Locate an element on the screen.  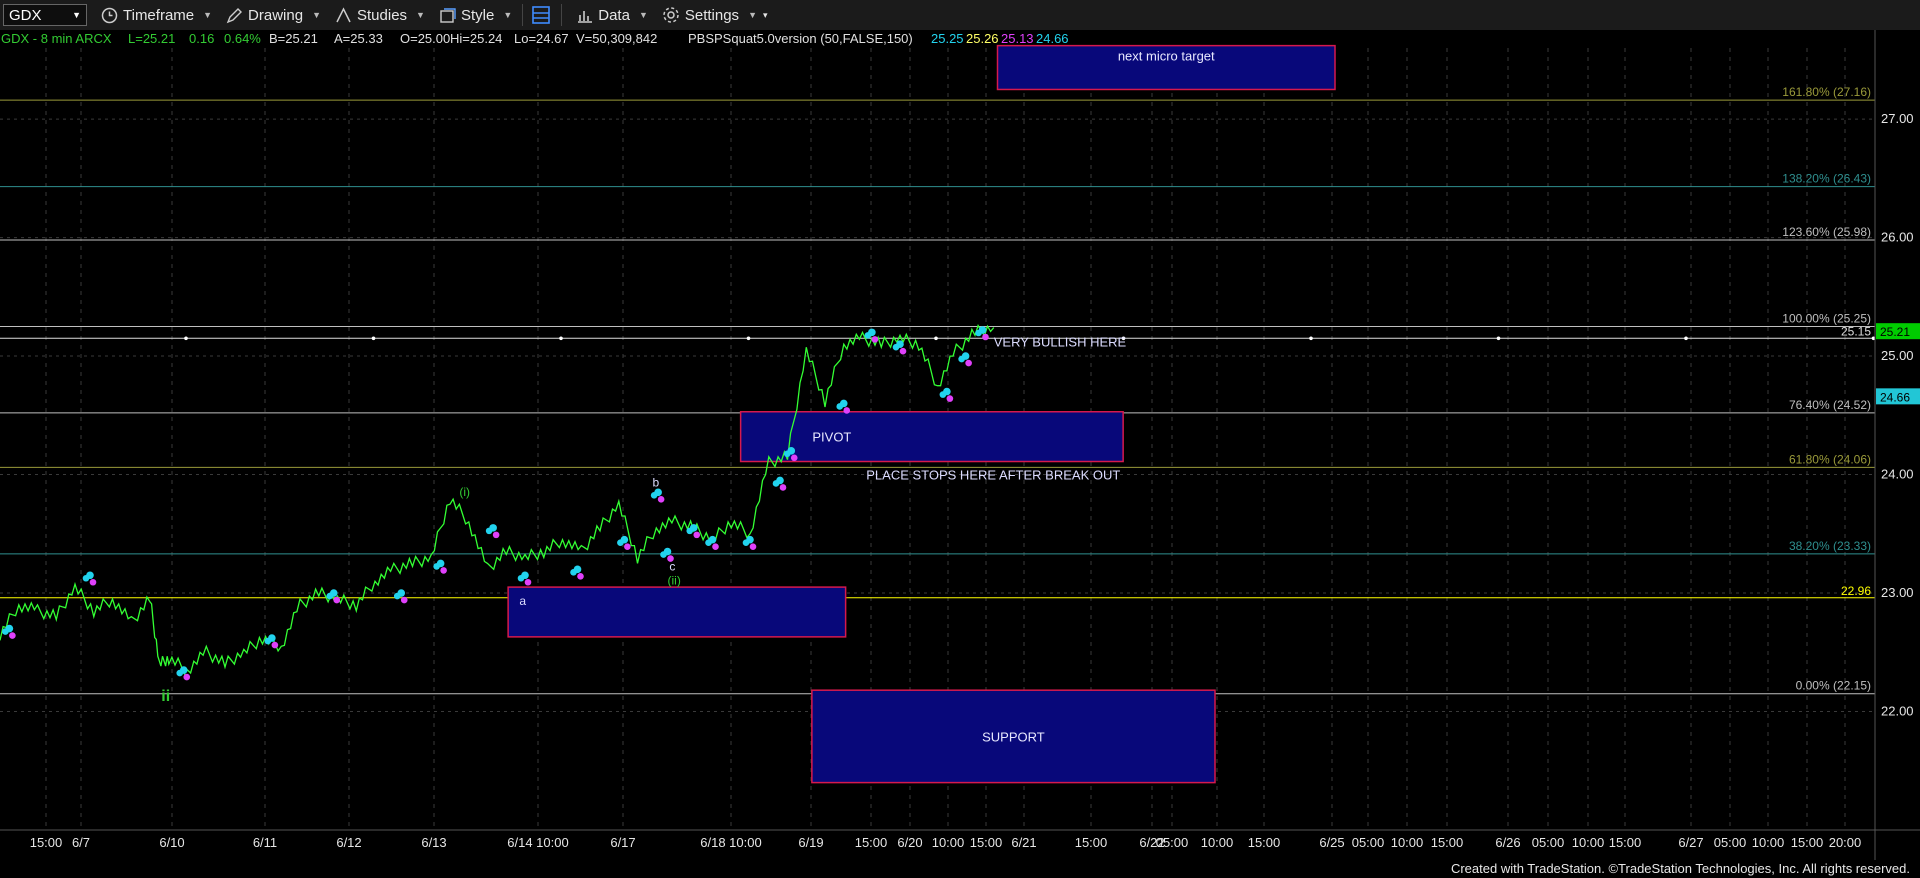
data-menu: Data ▼ is located at coordinates (612, 15).